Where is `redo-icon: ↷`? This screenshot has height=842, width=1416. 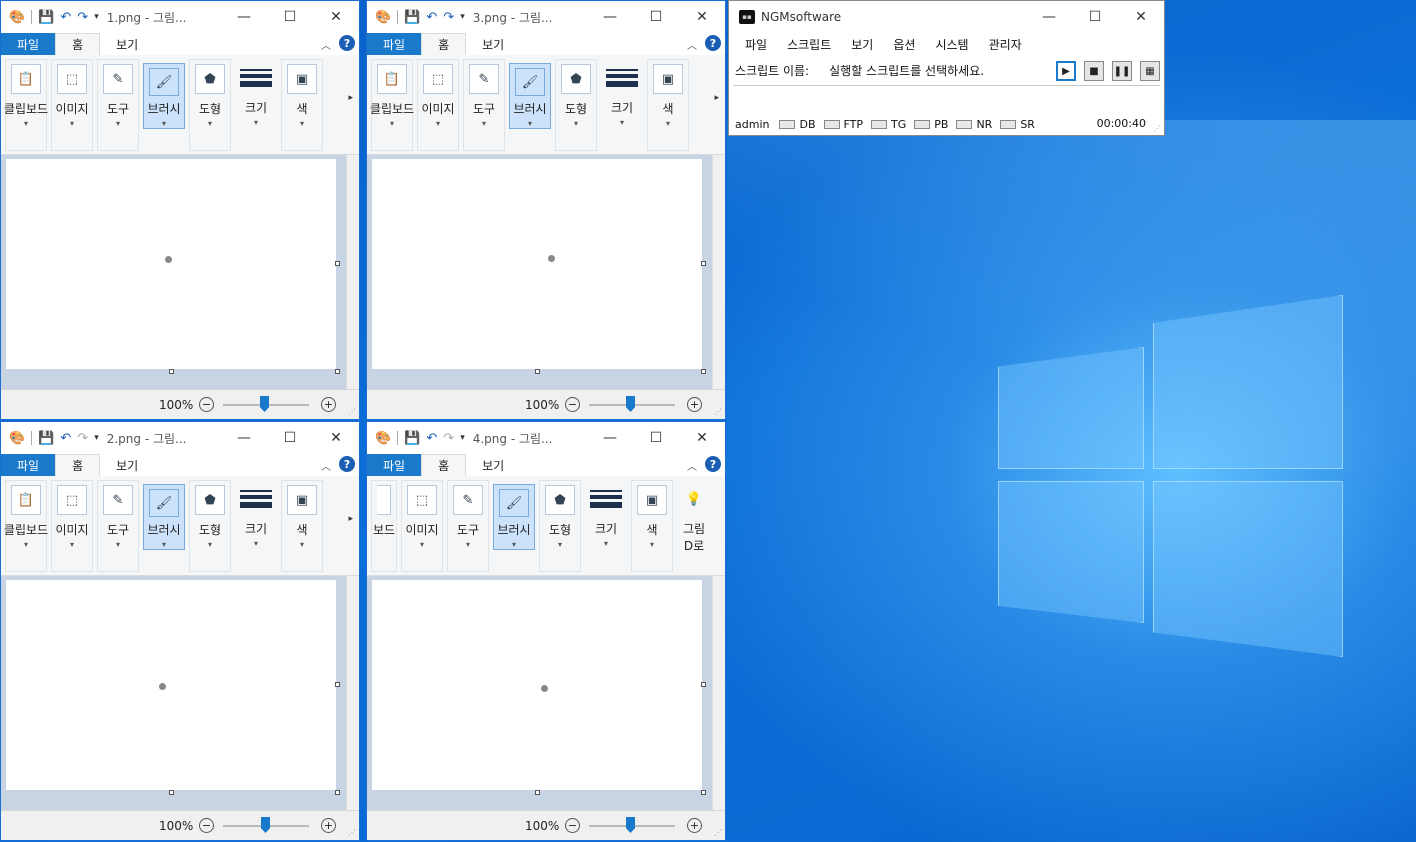 redo-icon: ↷ is located at coordinates (448, 17).